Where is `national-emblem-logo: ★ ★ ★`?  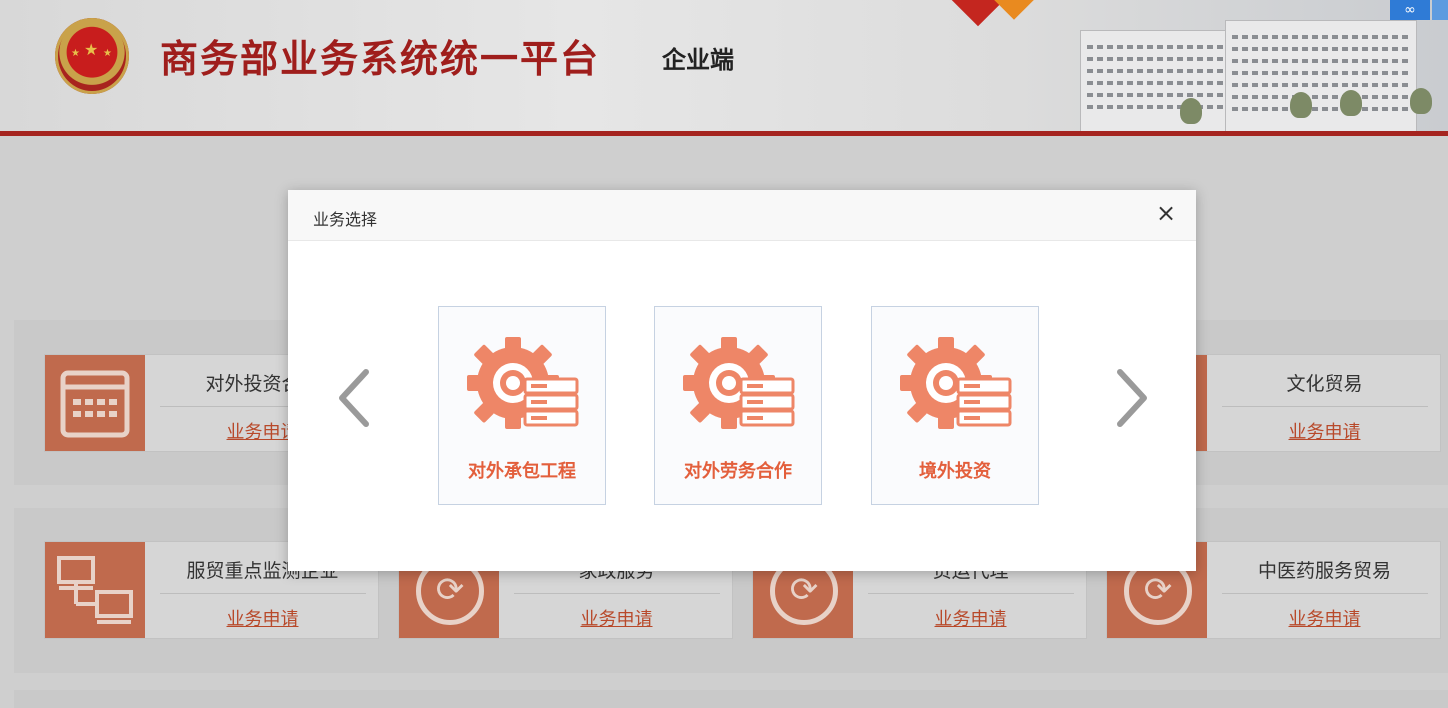 national-emblem-logo: ★ ★ ★ is located at coordinates (92, 56).